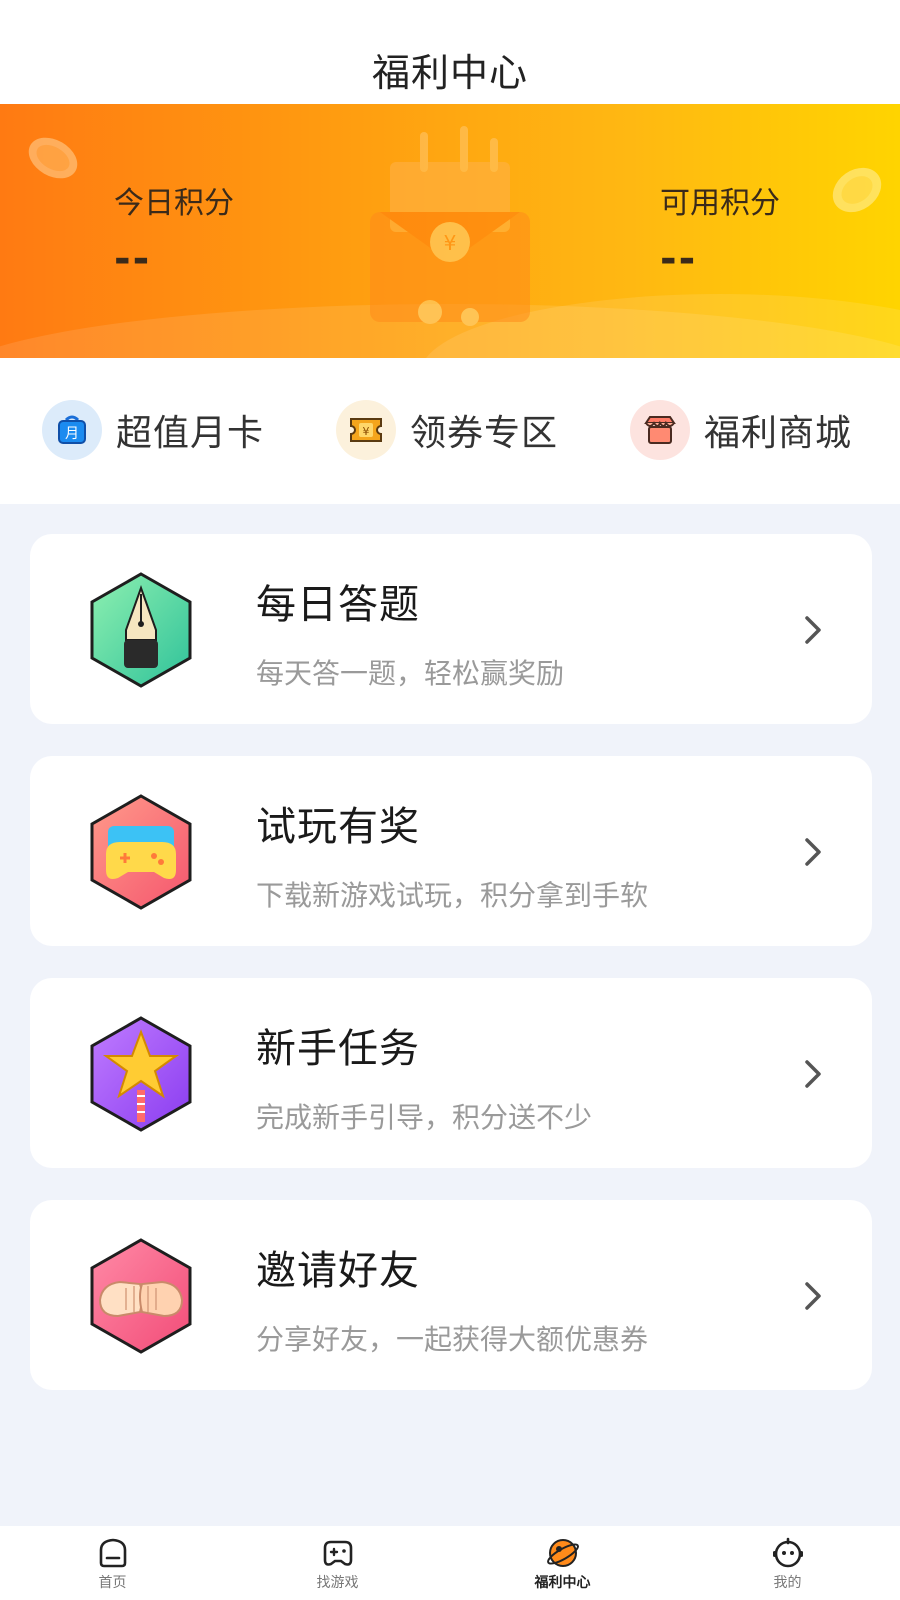 This screenshot has width=900, height=1600. What do you see at coordinates (451, 1295) in the screenshot?
I see `task-card-invite-friends: 邀请好友 分享好友，一起获得大额优惠券` at bounding box center [451, 1295].